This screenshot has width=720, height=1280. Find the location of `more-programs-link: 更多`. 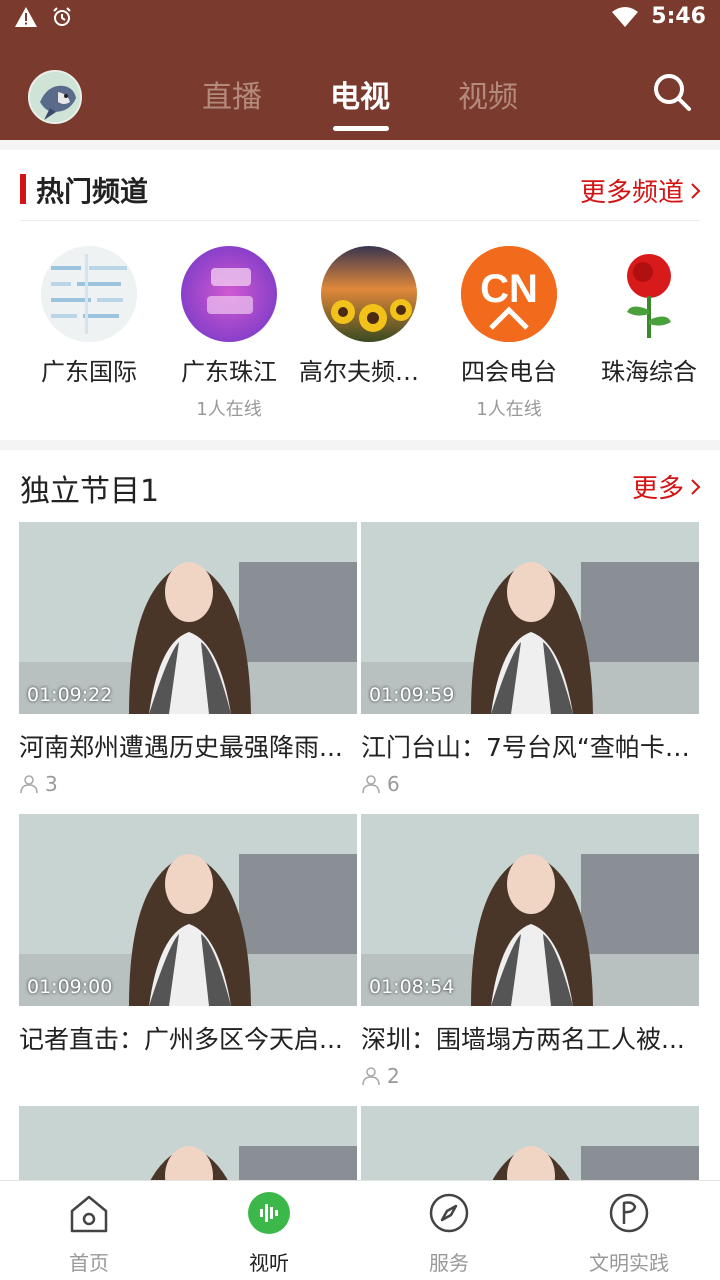

more-programs-link: 更多 is located at coordinates (667, 486).